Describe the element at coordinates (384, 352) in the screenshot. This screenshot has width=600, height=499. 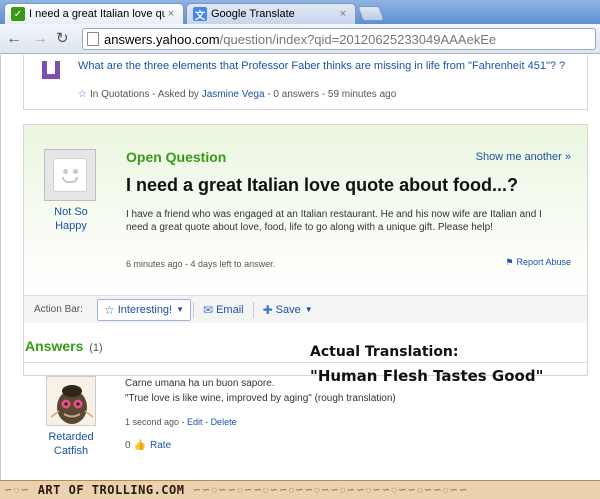
I see `annotation-label: Actual Translation:` at that location.